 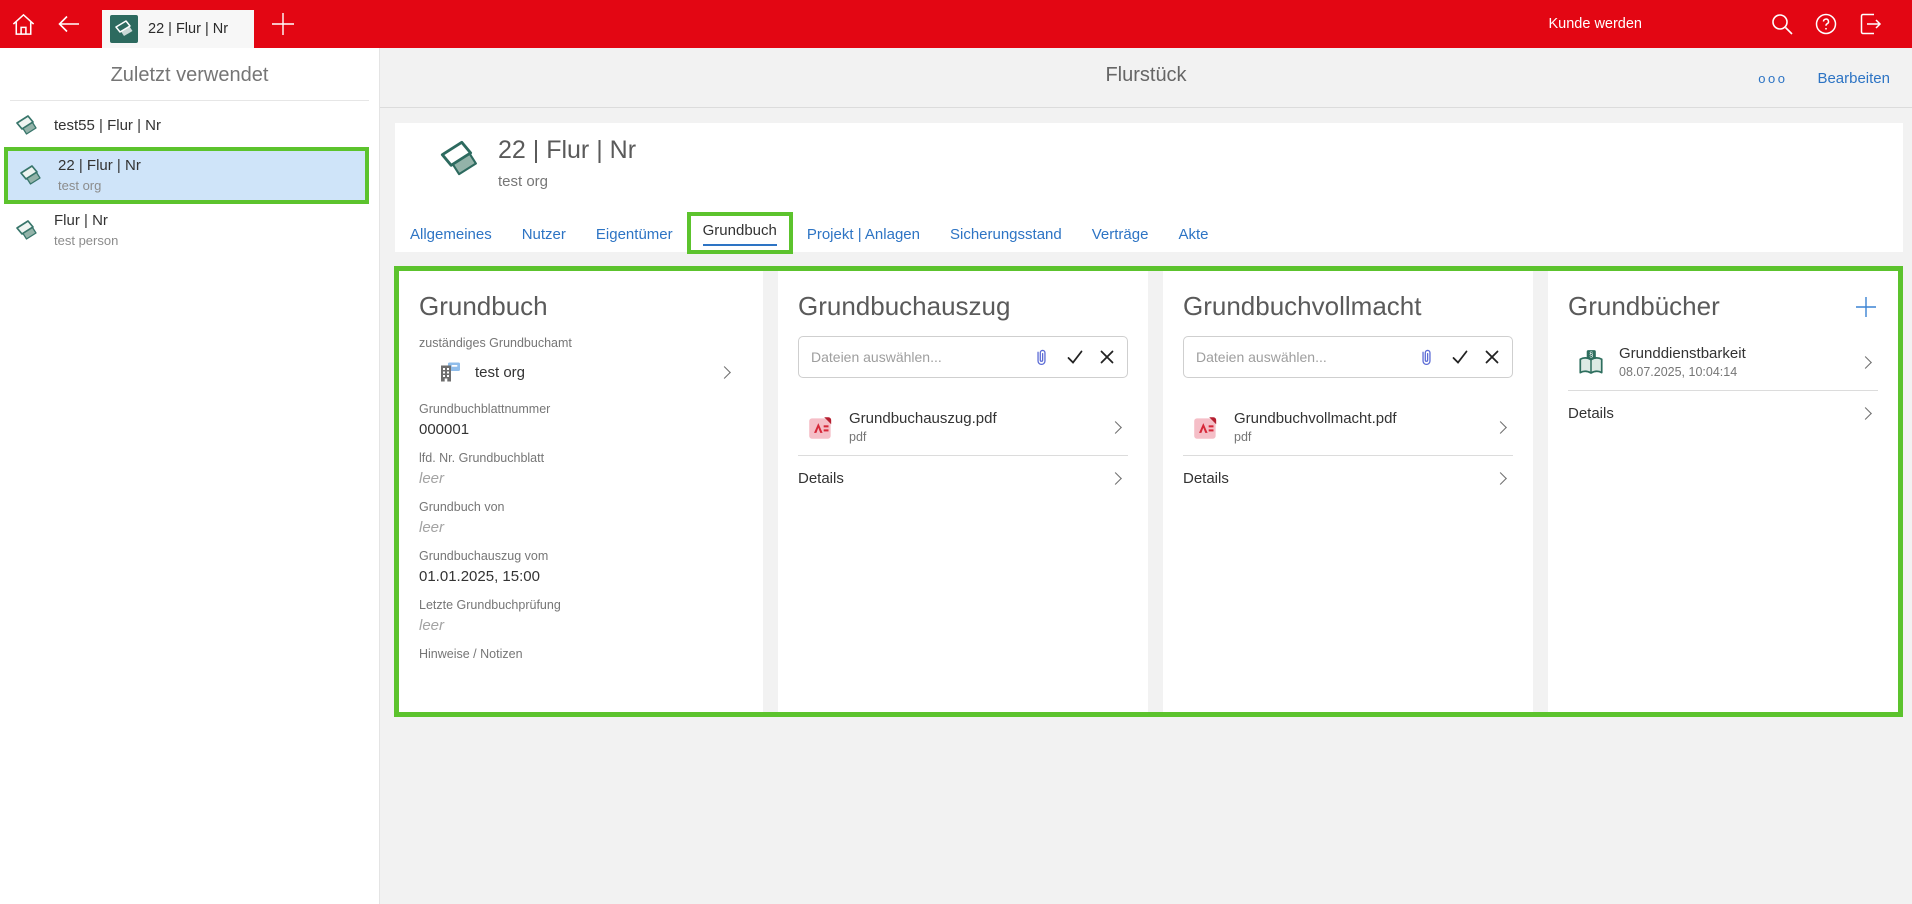 What do you see at coordinates (189, 126) in the screenshot?
I see `sidebar-item-test55-flur-nr: test55 | Flur | Nr` at bounding box center [189, 126].